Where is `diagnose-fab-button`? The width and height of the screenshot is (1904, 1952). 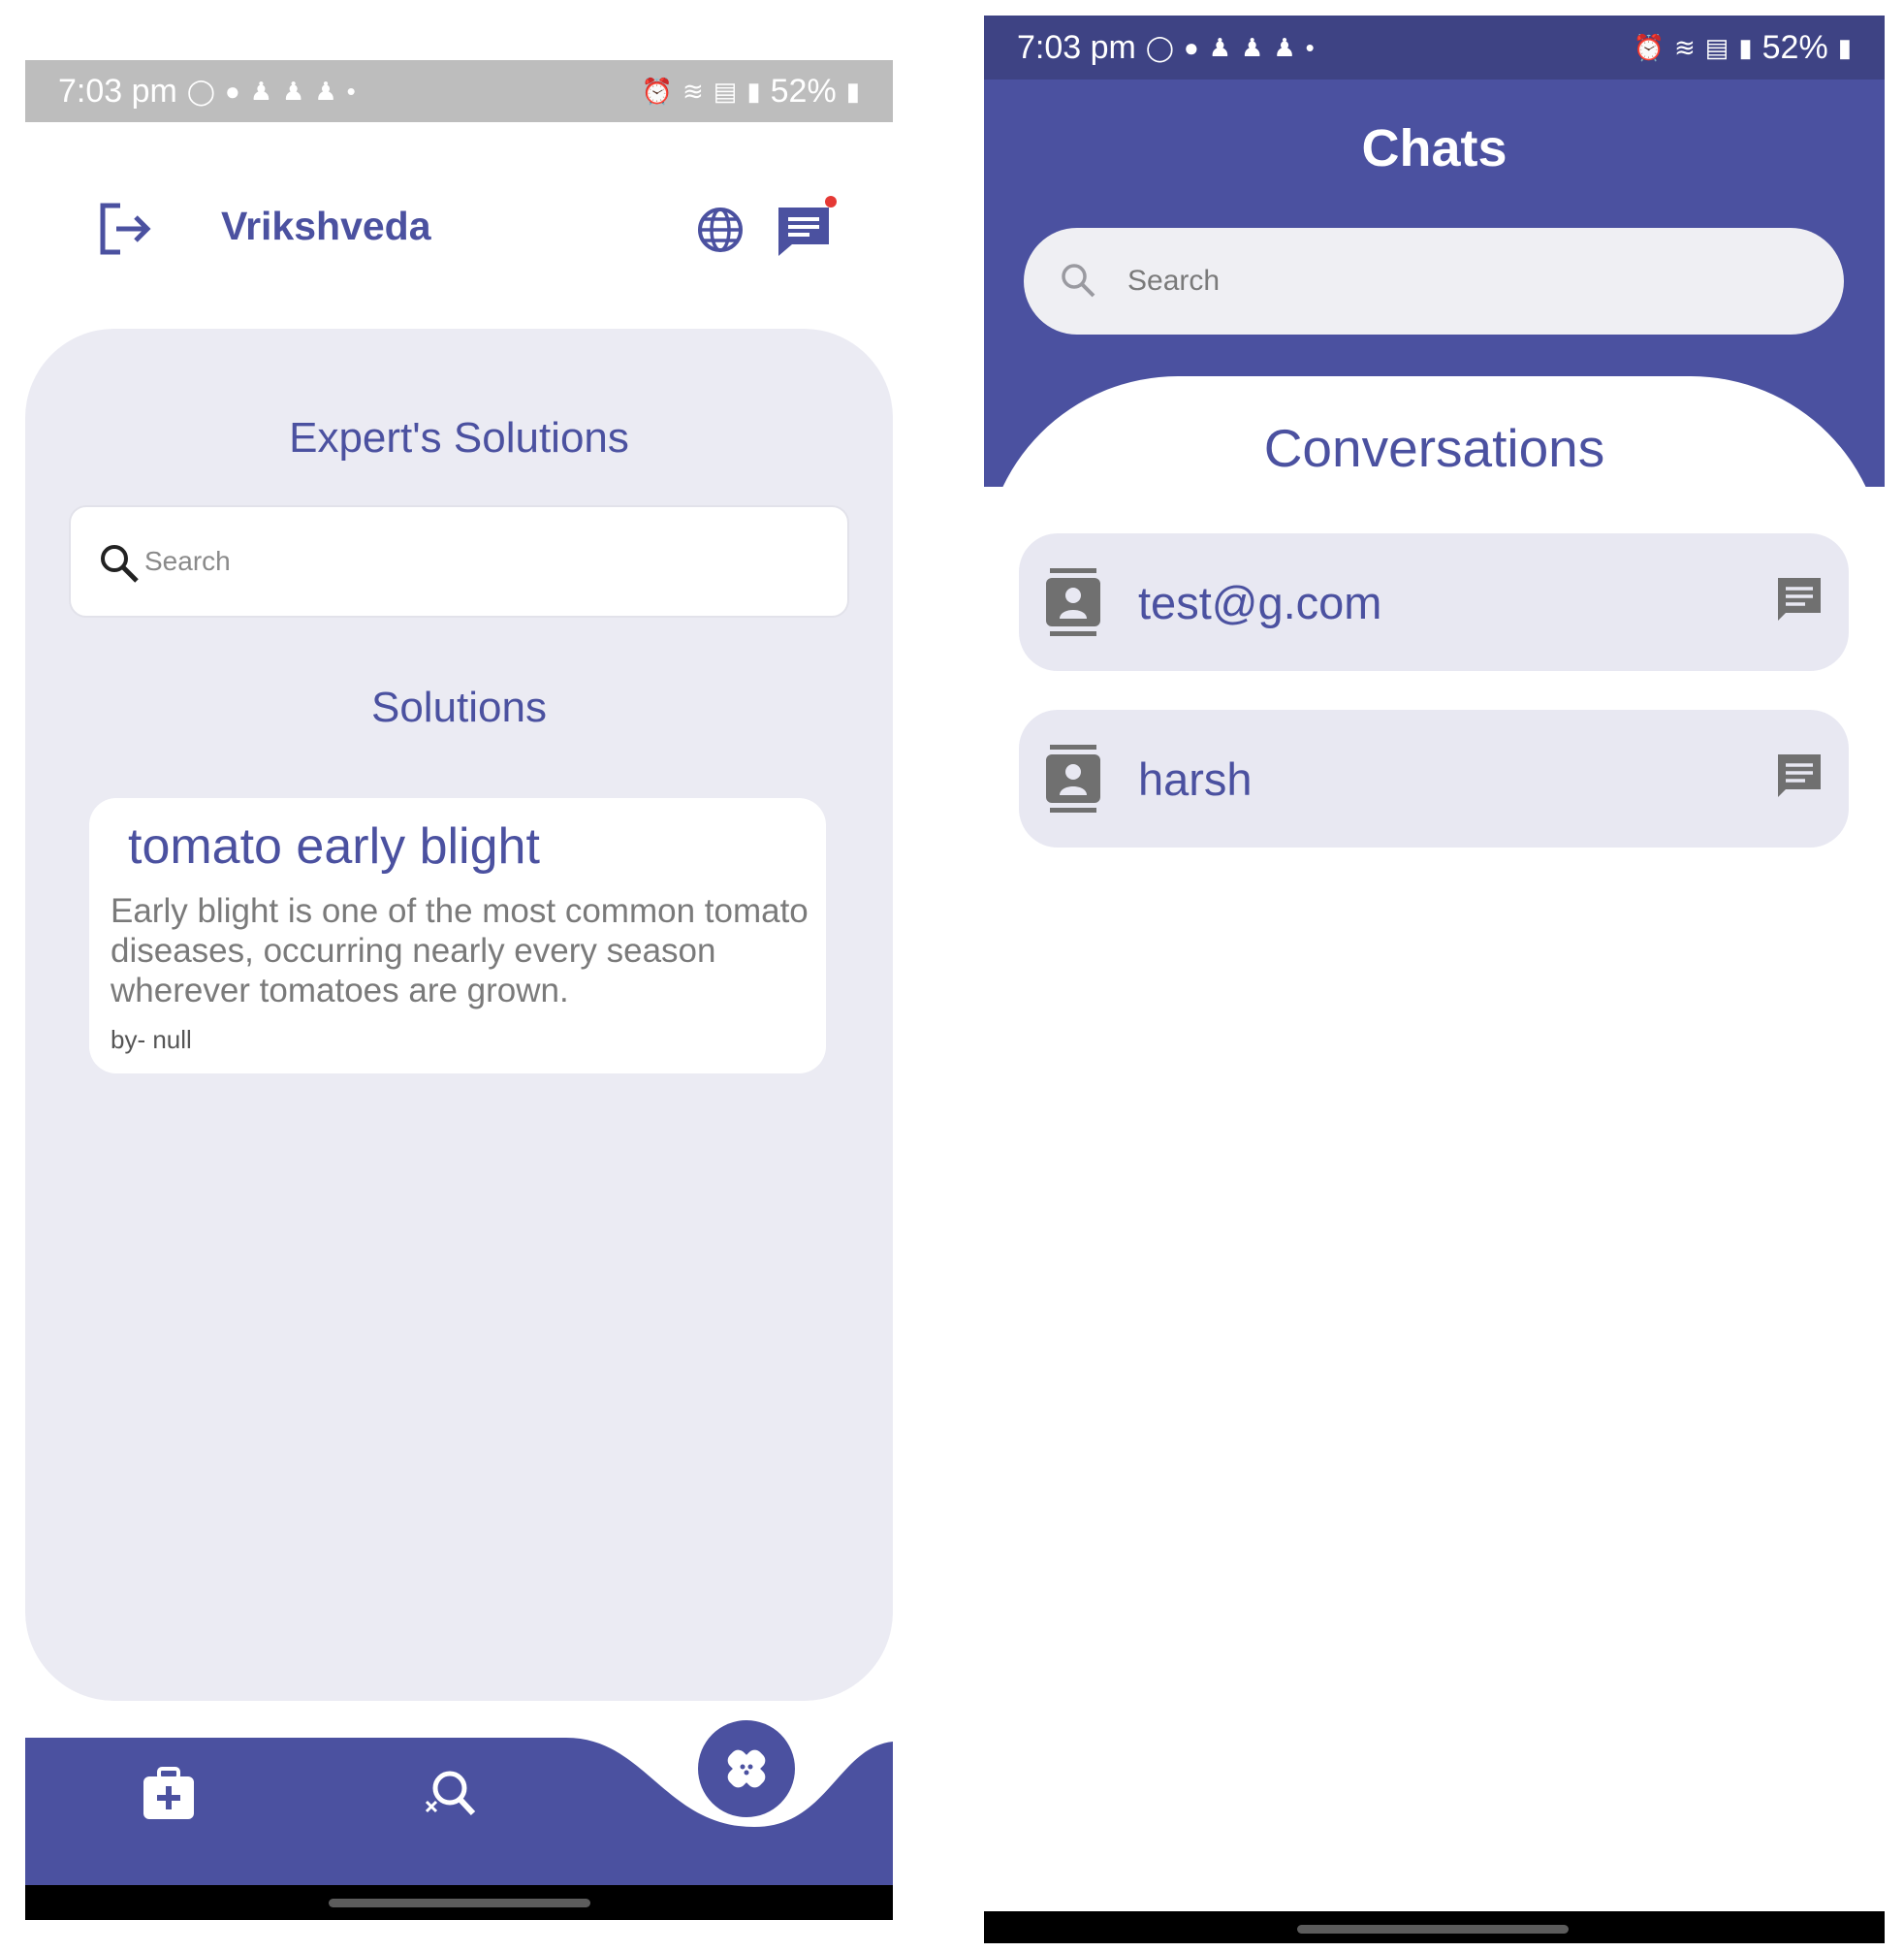 diagnose-fab-button is located at coordinates (746, 1768).